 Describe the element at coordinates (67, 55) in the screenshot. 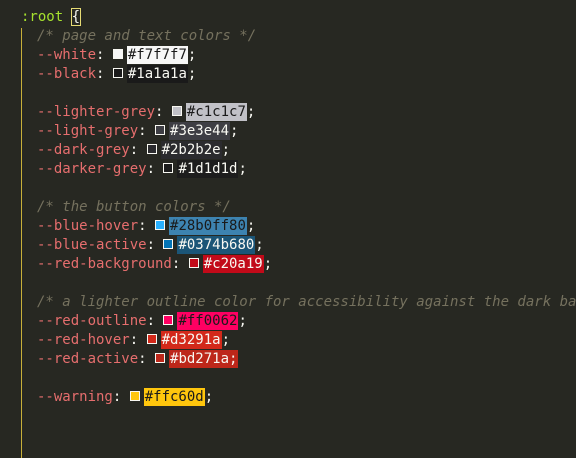

I see `css-variable-name: --white` at that location.